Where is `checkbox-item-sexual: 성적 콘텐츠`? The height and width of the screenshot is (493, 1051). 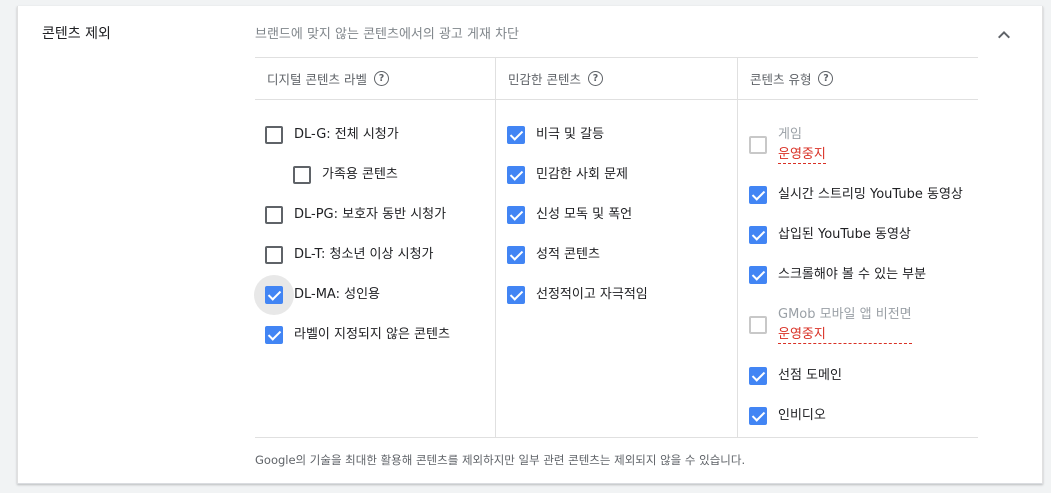 checkbox-item-sexual: 성적 콘텐츠 is located at coordinates (553, 255).